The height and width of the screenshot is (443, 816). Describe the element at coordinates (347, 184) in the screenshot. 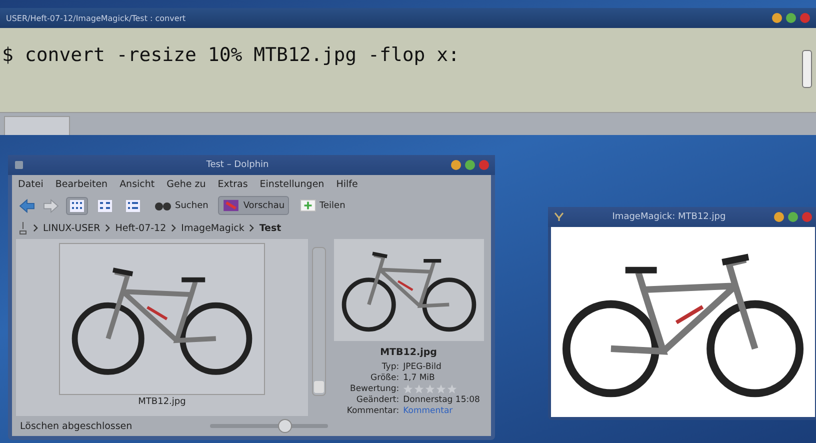

I see `menu-item: Hilfe` at that location.